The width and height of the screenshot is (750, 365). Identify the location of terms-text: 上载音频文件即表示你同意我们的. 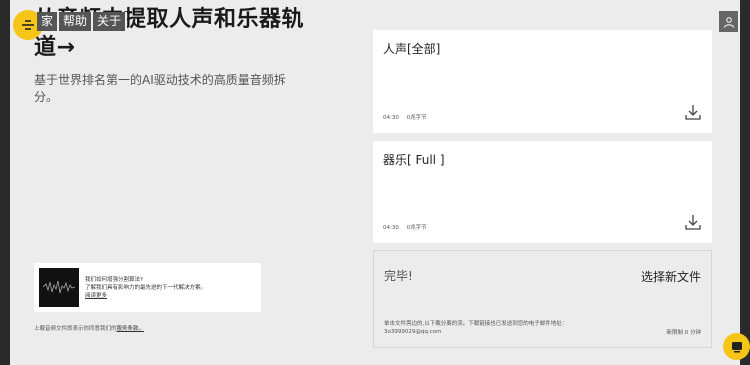
(75, 329).